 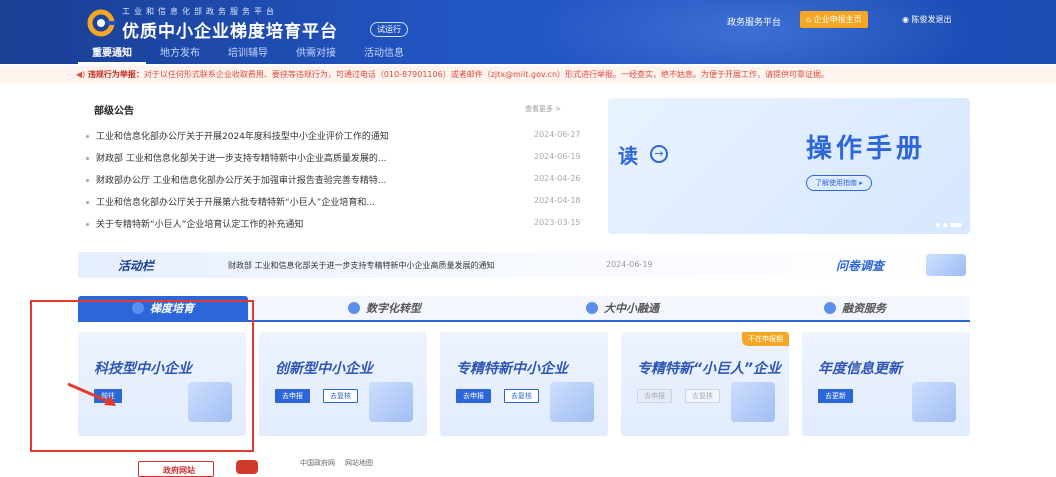 What do you see at coordinates (810, 19) in the screenshot?
I see `home-icon: ⌂` at bounding box center [810, 19].